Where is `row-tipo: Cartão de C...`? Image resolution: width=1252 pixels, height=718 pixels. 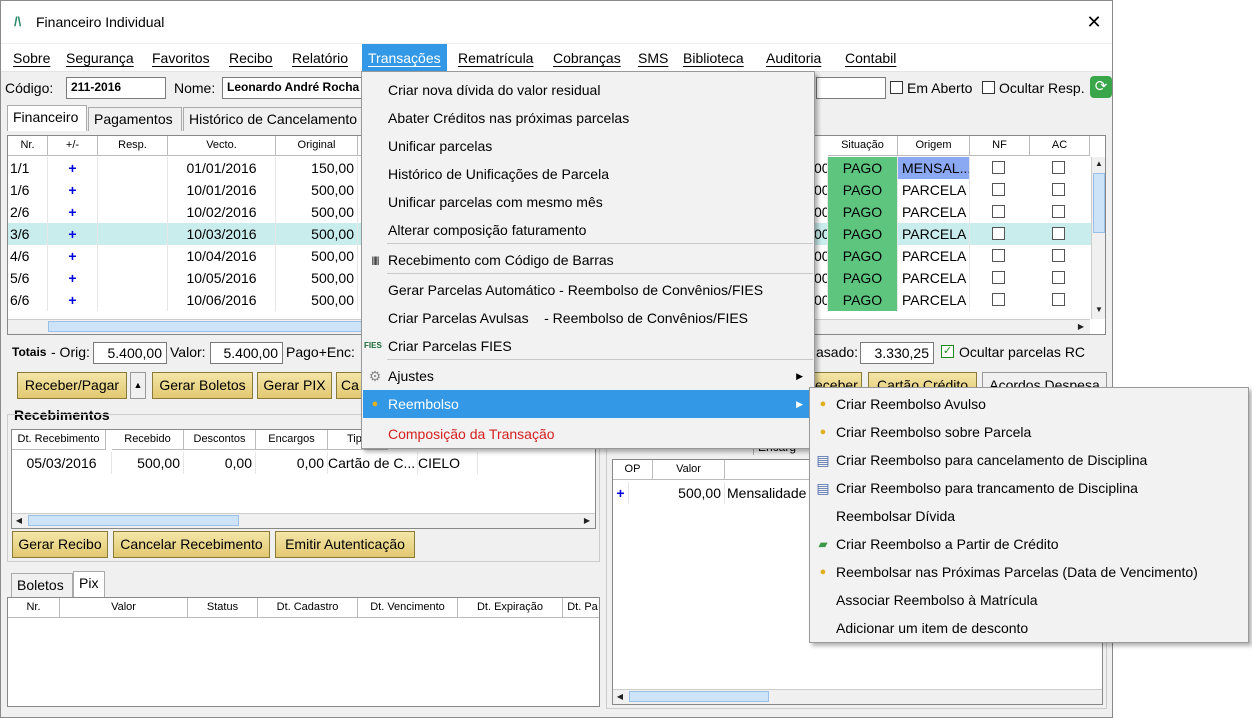
row-tipo: Cartão de C... is located at coordinates (373, 463).